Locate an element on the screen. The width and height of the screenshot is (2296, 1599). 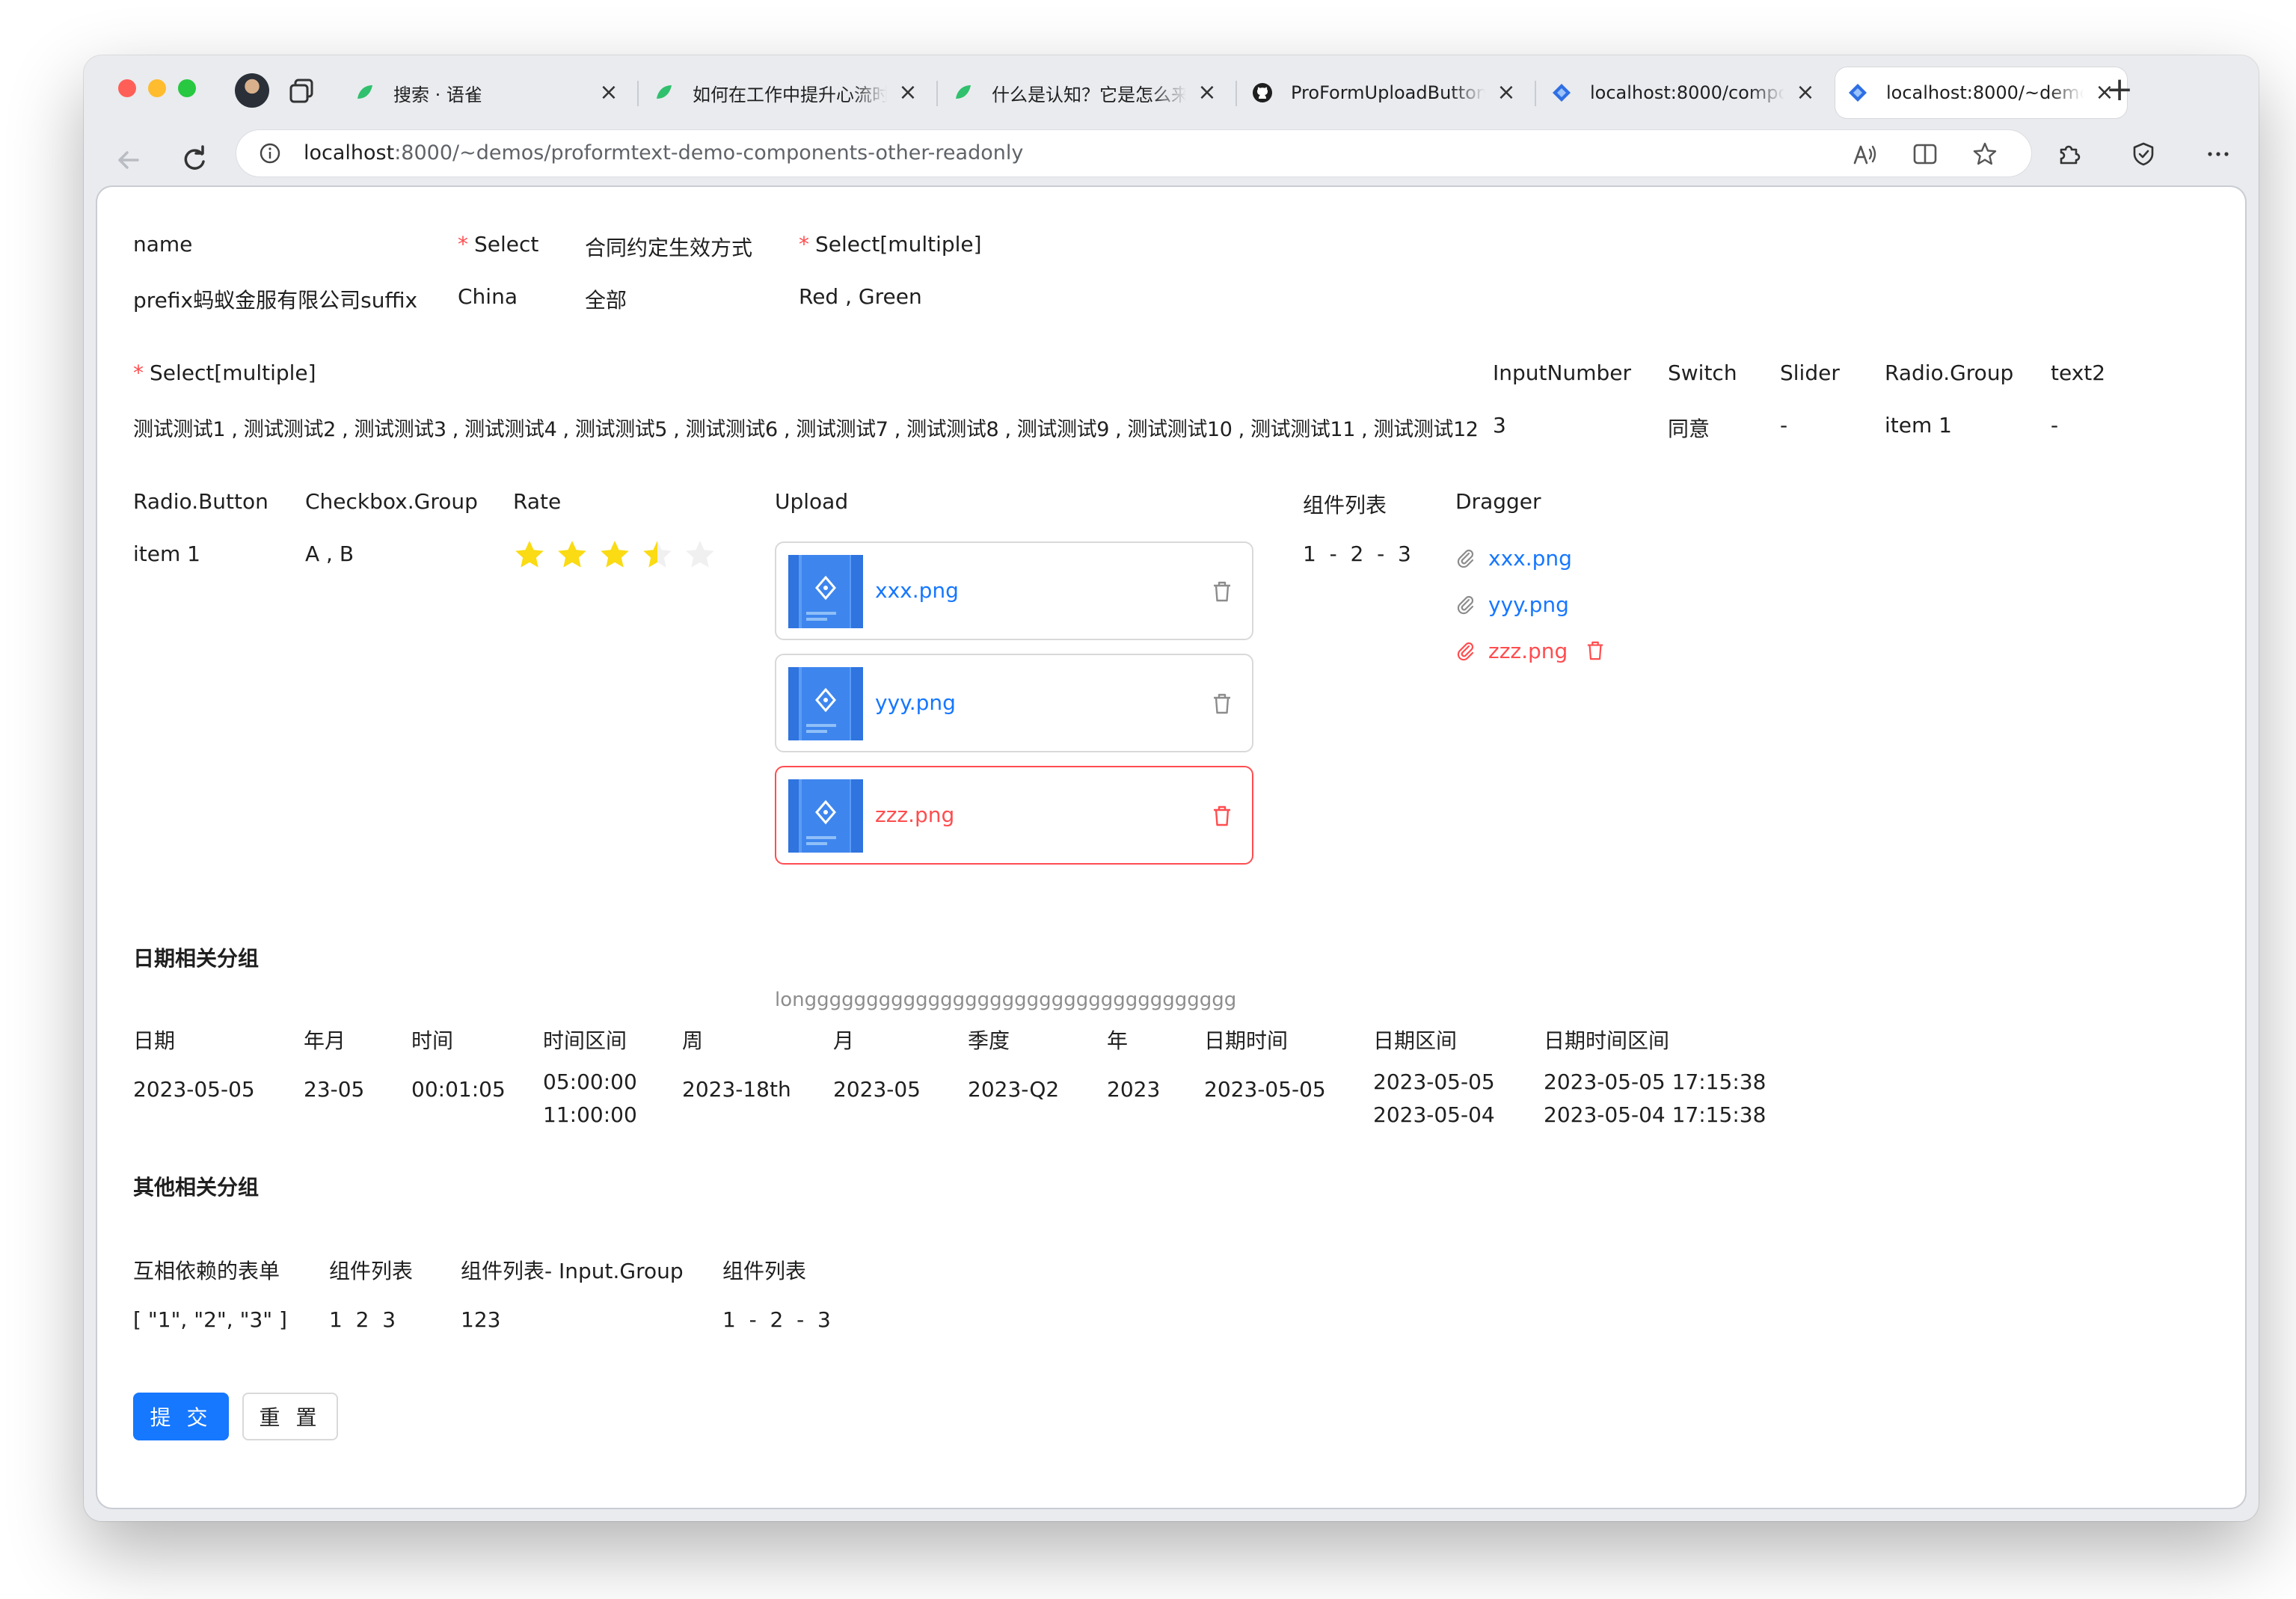
dragger-file-item: xxx.png is located at coordinates (1513, 558).